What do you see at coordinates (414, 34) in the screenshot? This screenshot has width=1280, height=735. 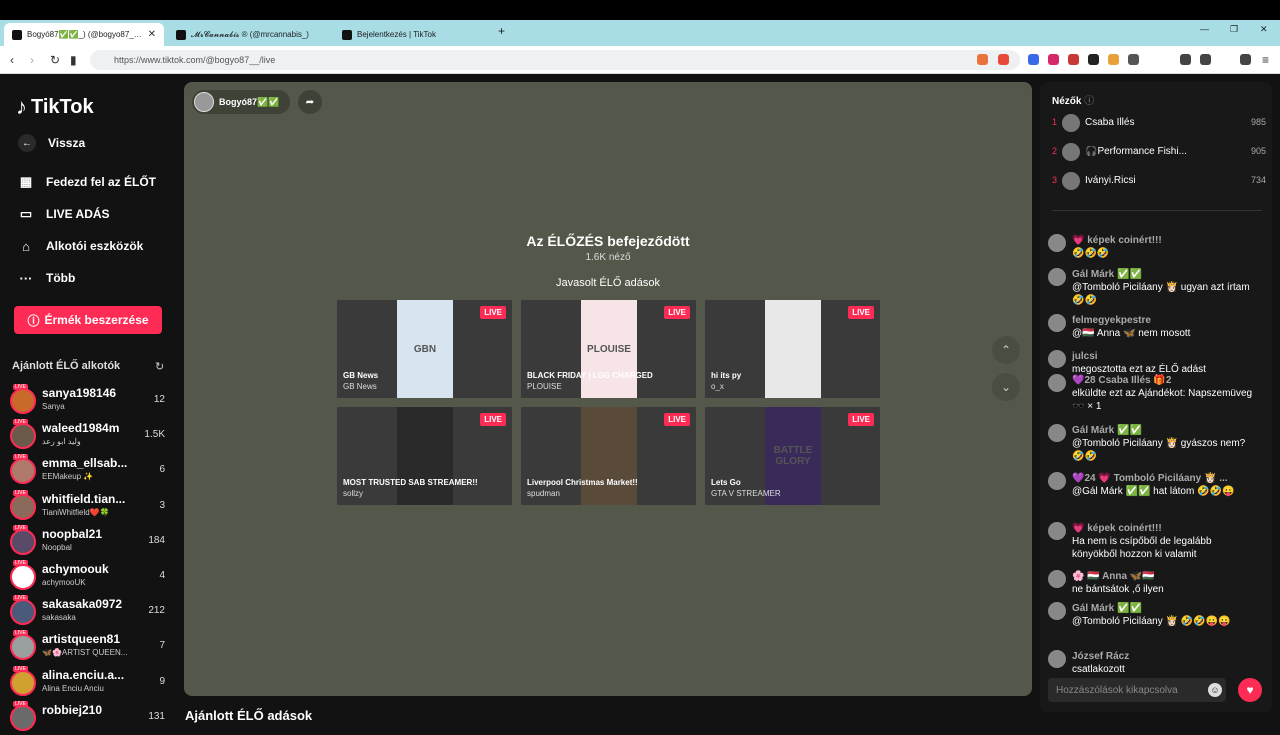 I see `browser-tab-3: Bejelentkezés | TikTok` at bounding box center [414, 34].